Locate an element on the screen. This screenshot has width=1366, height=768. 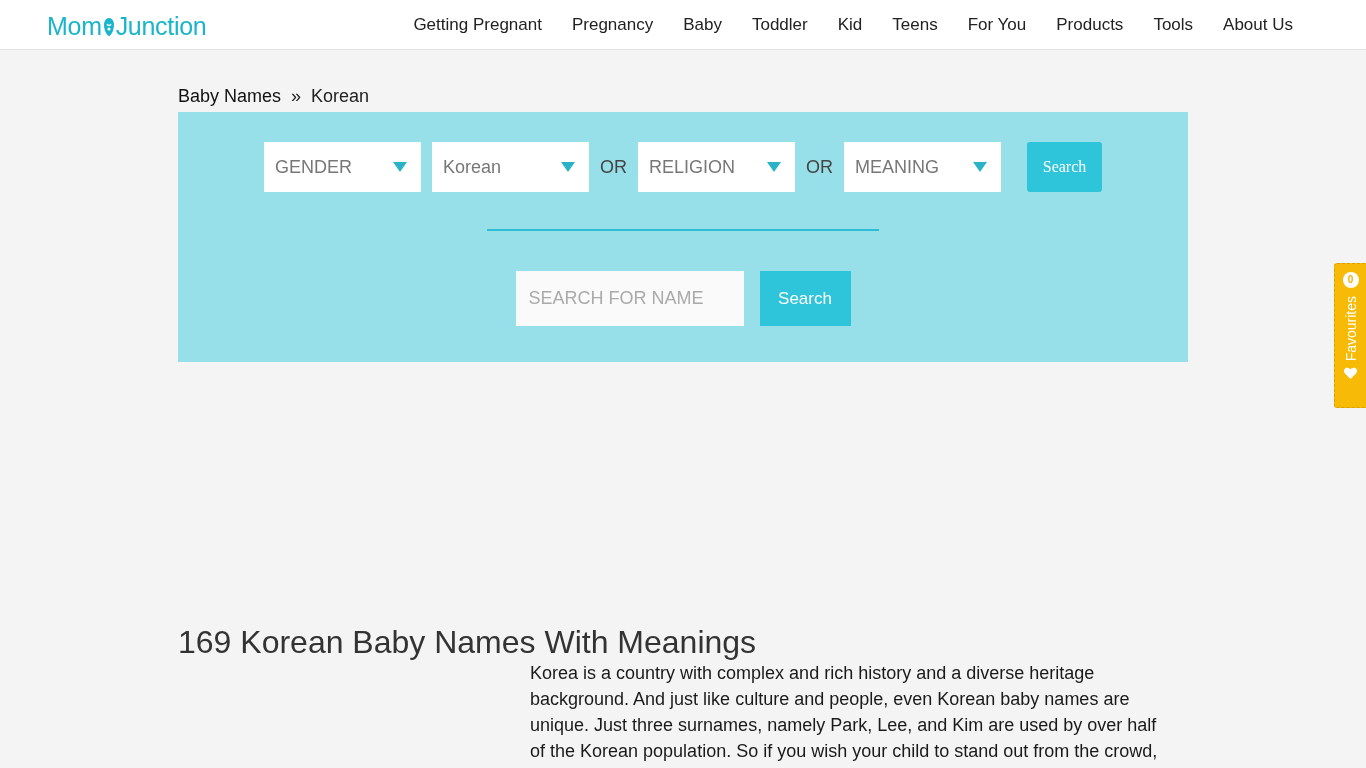
nav-link: Toddler is located at coordinates (779, 24).